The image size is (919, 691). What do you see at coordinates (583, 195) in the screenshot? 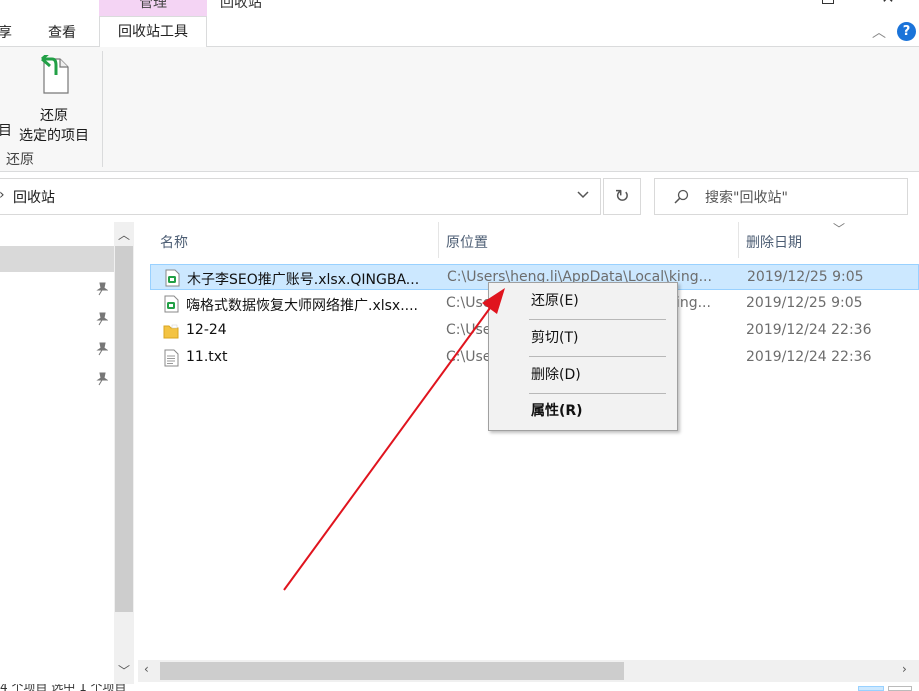
I see `chevron-down-icon` at bounding box center [583, 195].